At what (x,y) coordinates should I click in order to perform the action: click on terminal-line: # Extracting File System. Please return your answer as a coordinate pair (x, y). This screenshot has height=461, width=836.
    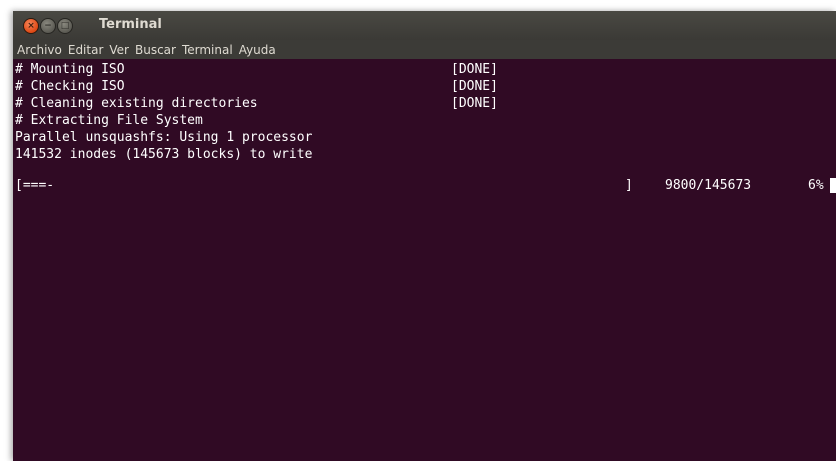
    Looking at the image, I should click on (109, 120).